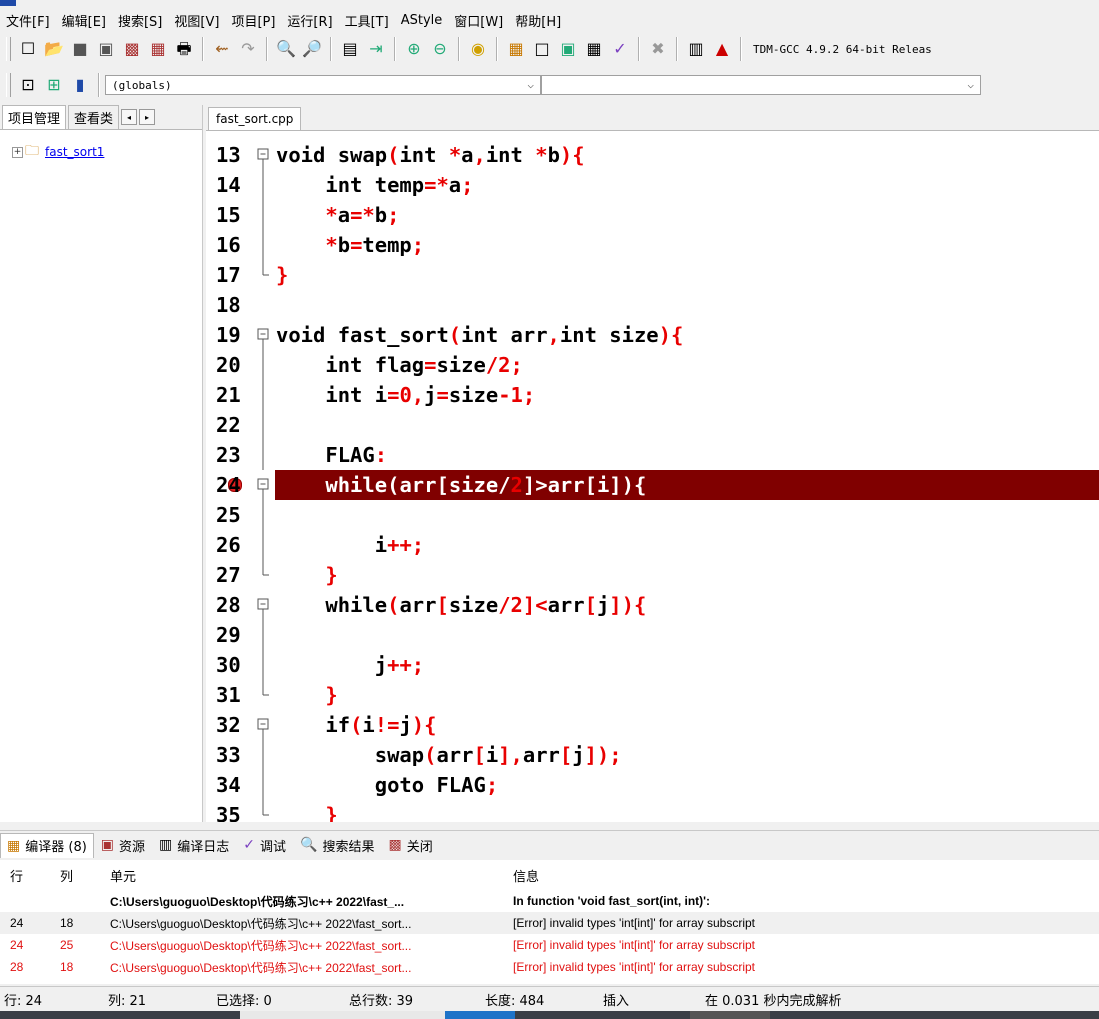 The height and width of the screenshot is (1019, 1099). Describe the element at coordinates (350, 545) in the screenshot. I see `code-text: i++;` at that location.